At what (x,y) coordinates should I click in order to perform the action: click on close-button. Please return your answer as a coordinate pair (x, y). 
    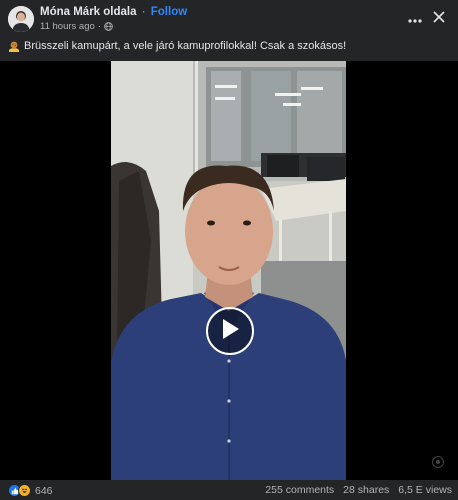
    Looking at the image, I should click on (439, 19).